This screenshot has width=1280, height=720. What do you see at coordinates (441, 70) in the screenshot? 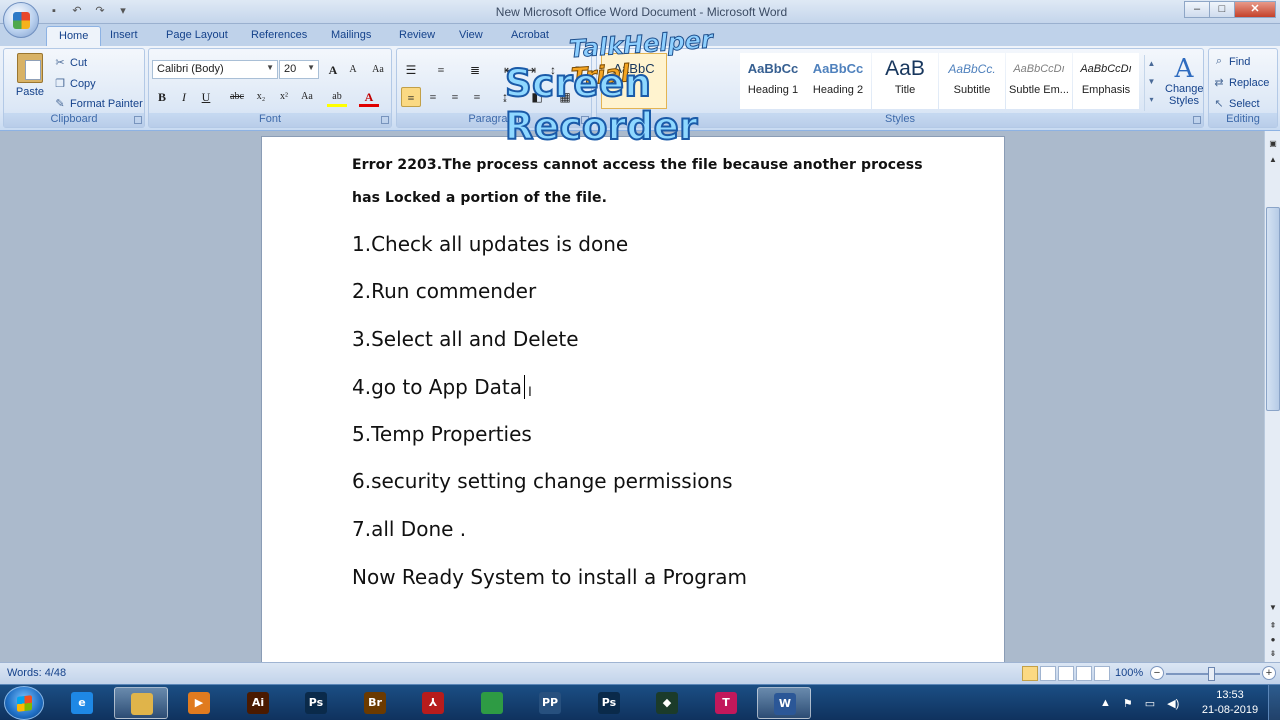
I see `numbering-icon: ≡` at bounding box center [441, 70].